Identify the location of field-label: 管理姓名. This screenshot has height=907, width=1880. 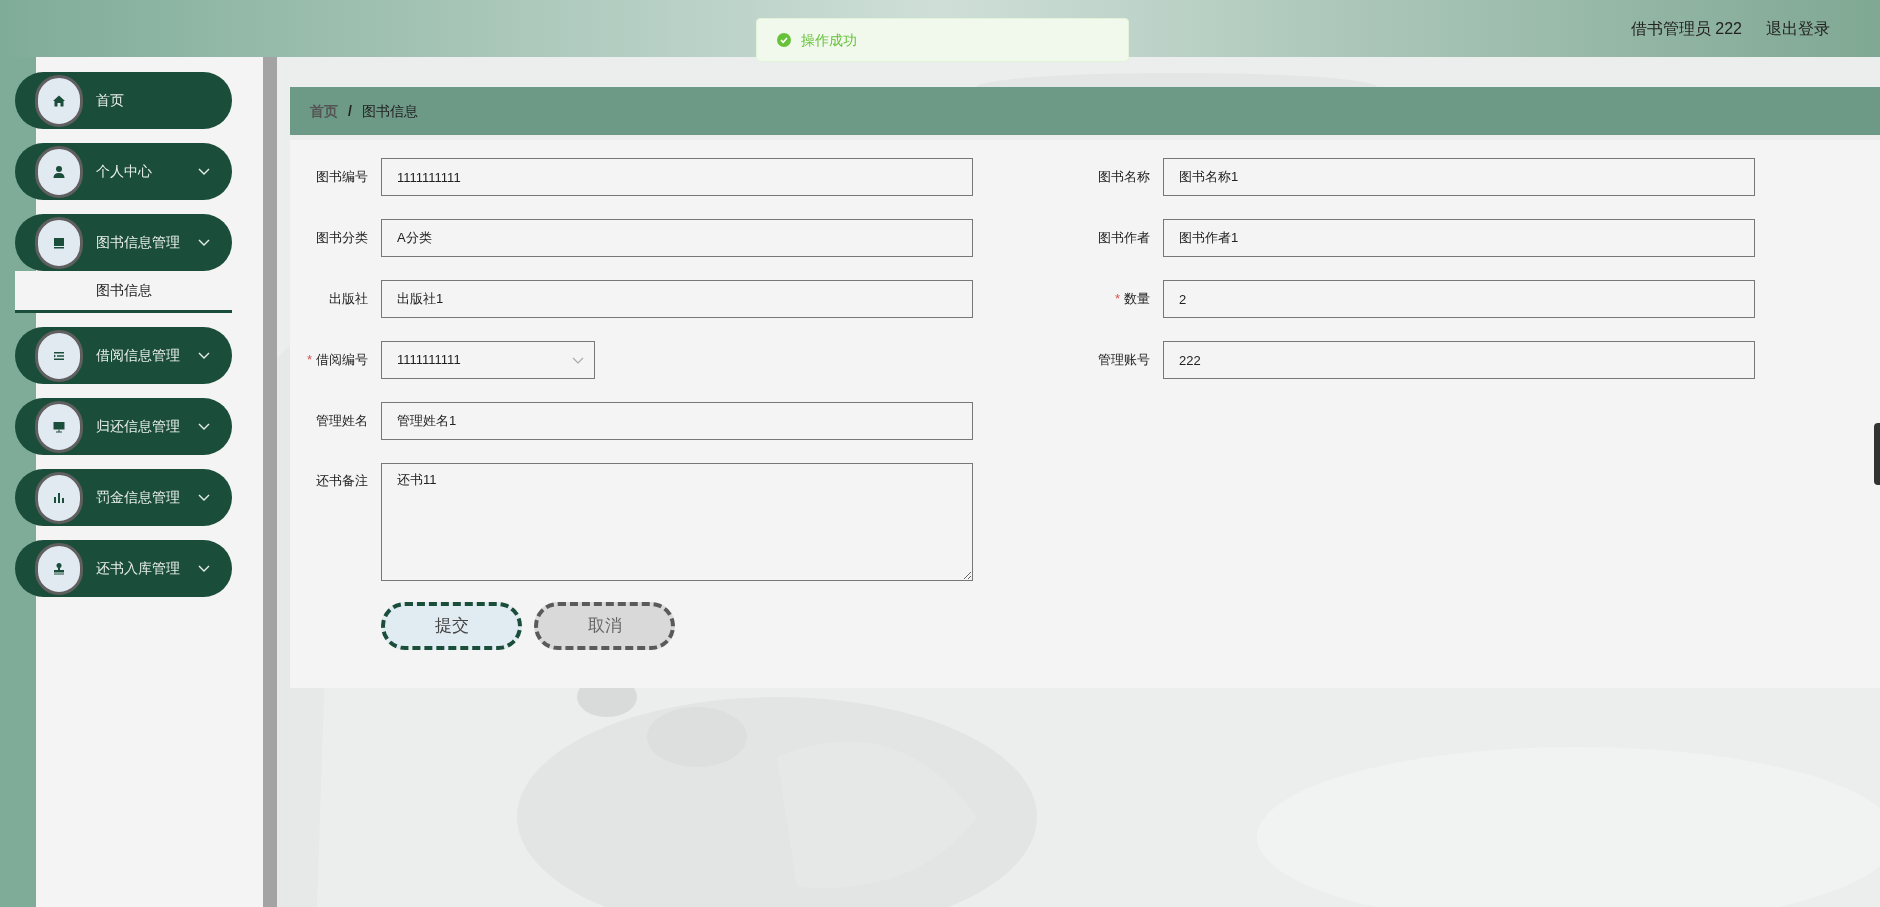
(342, 421).